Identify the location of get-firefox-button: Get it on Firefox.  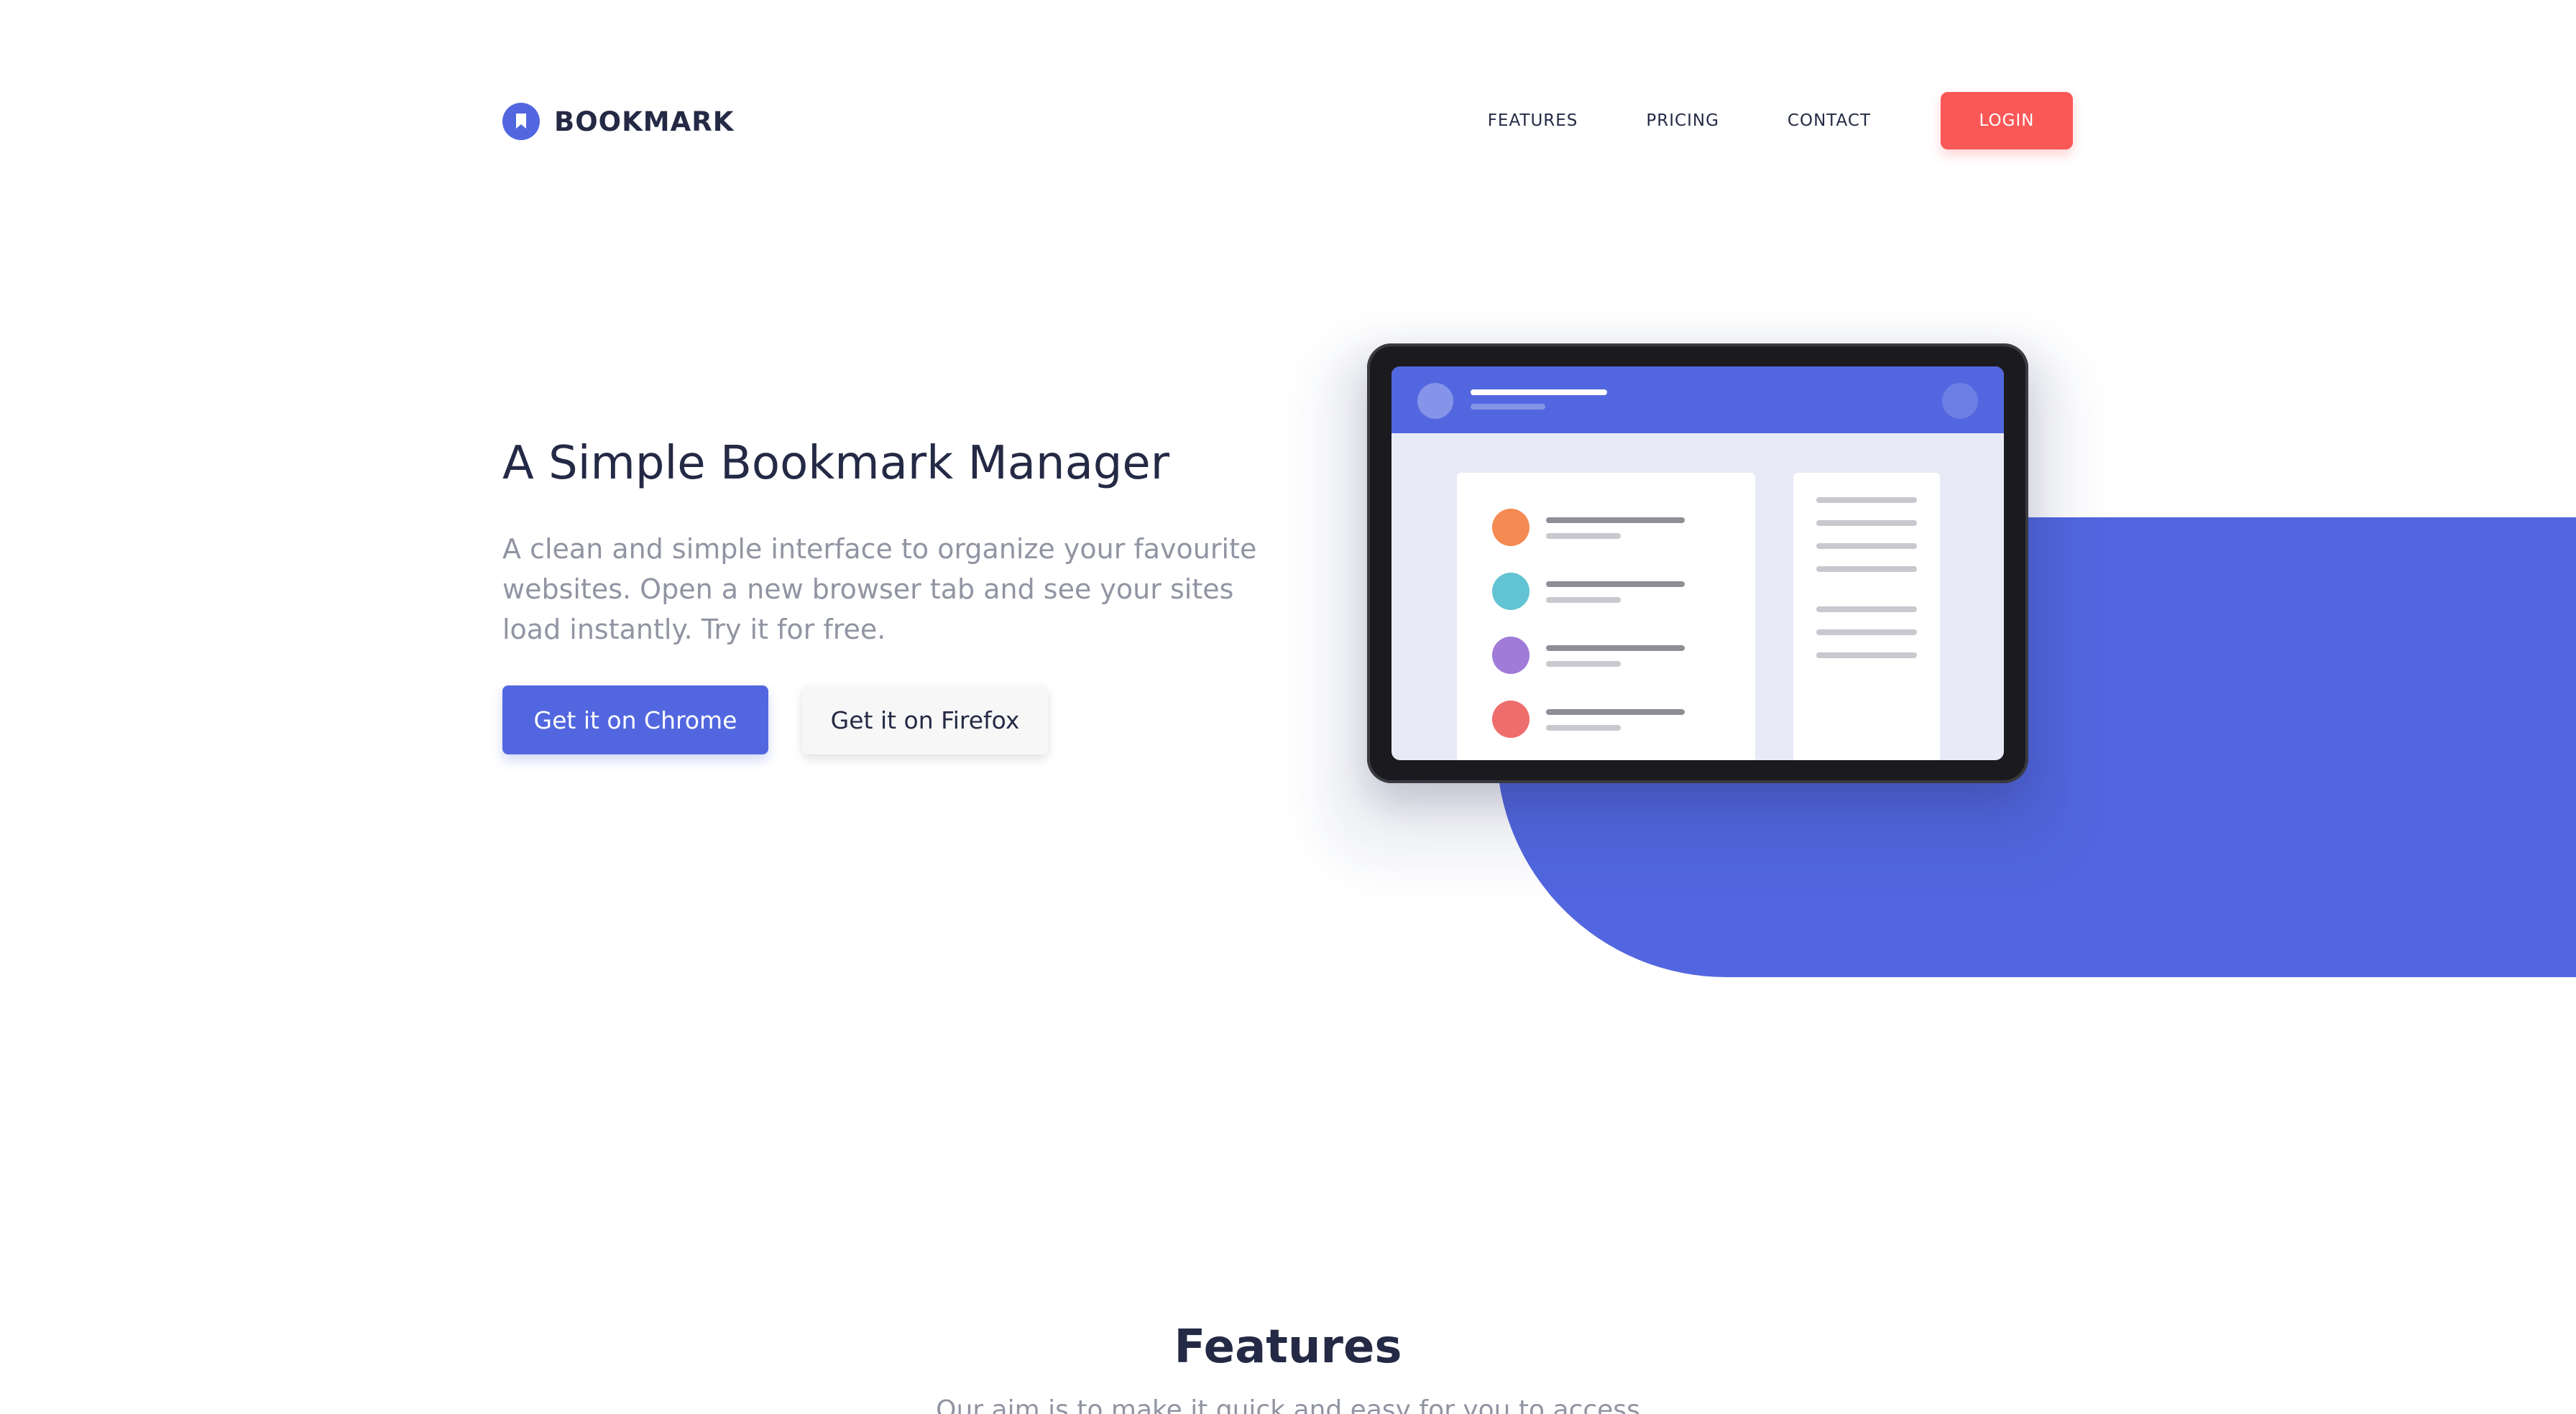
(925, 720).